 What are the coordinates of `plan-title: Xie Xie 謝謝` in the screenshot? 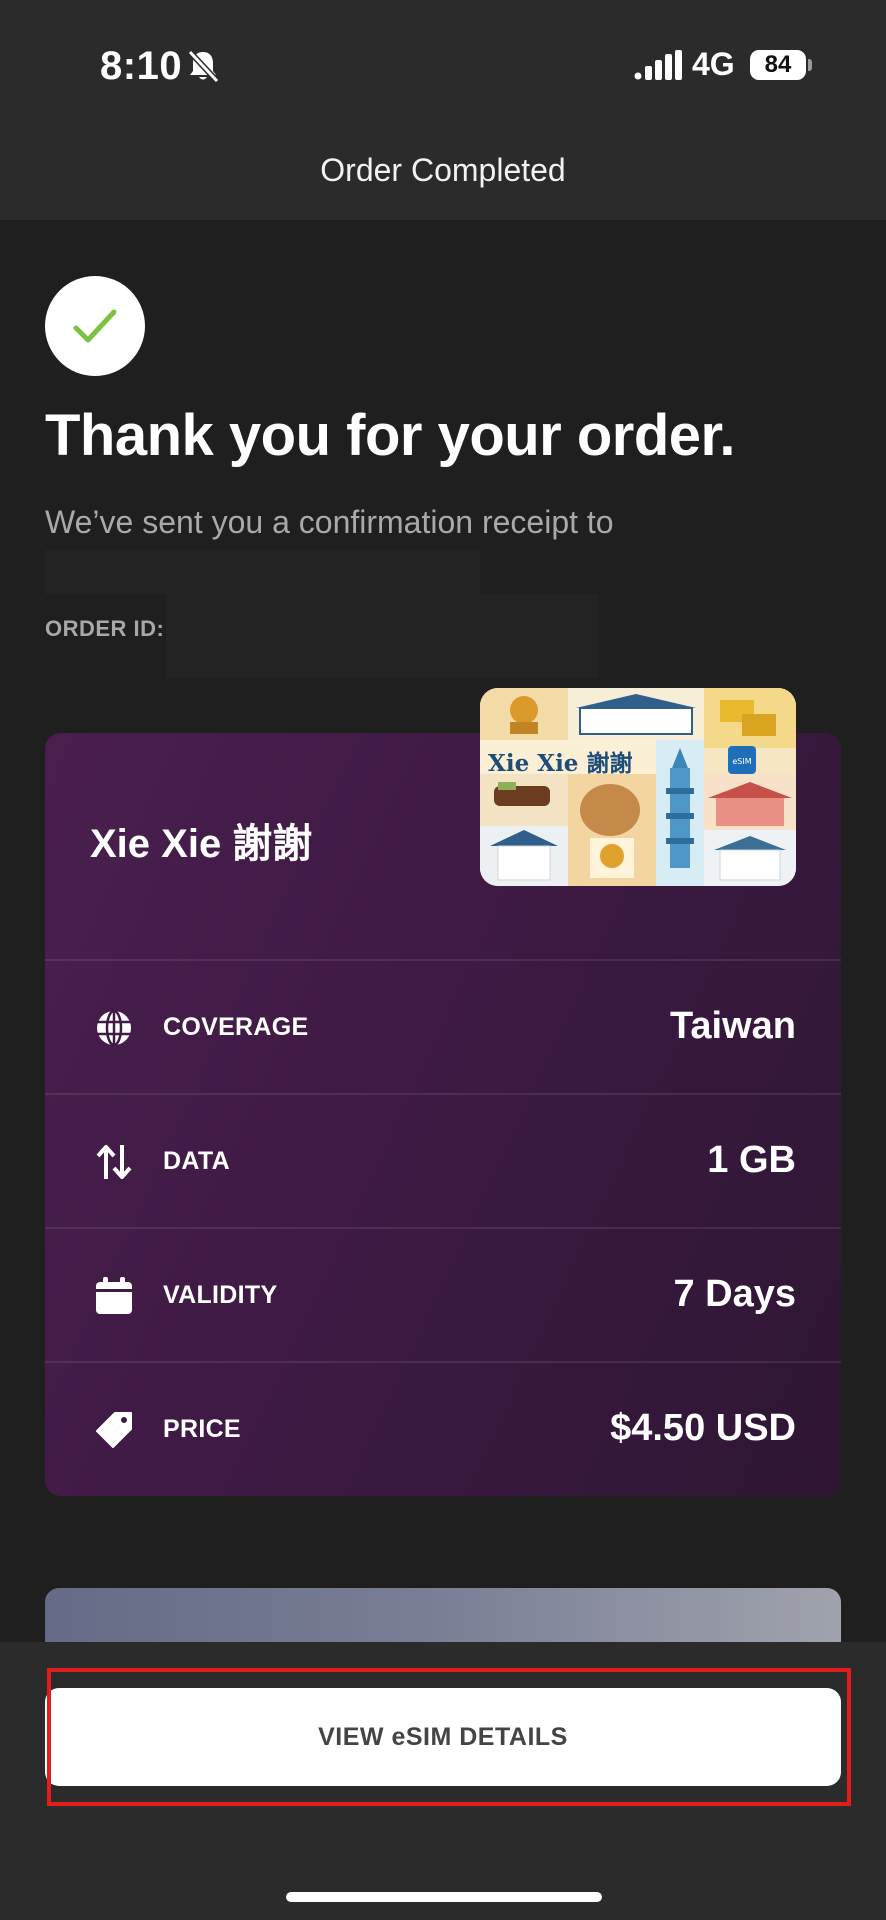 It's located at (201, 844).